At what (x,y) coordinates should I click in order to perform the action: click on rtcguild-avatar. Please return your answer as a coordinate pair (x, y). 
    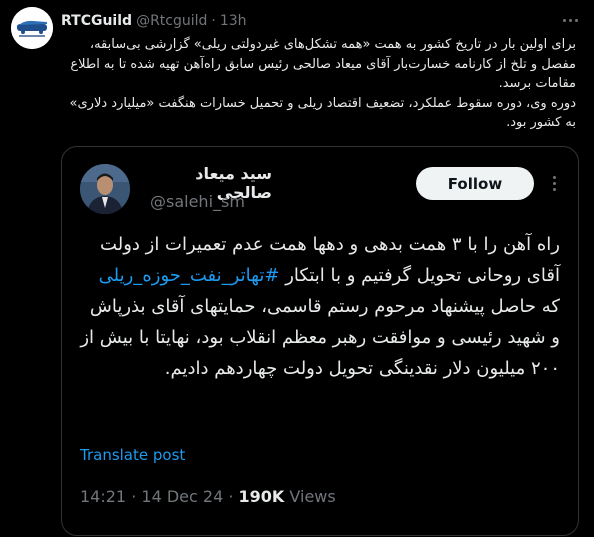
    Looking at the image, I should click on (32, 28).